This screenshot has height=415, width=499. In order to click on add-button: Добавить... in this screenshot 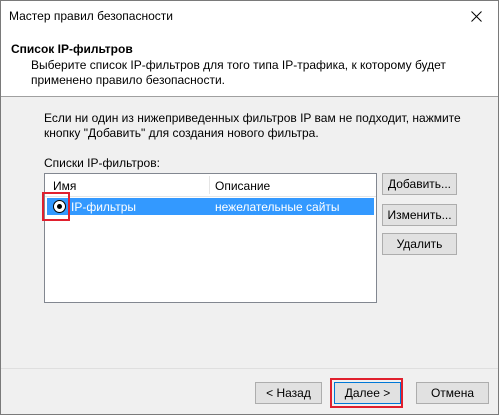, I will do `click(419, 184)`.